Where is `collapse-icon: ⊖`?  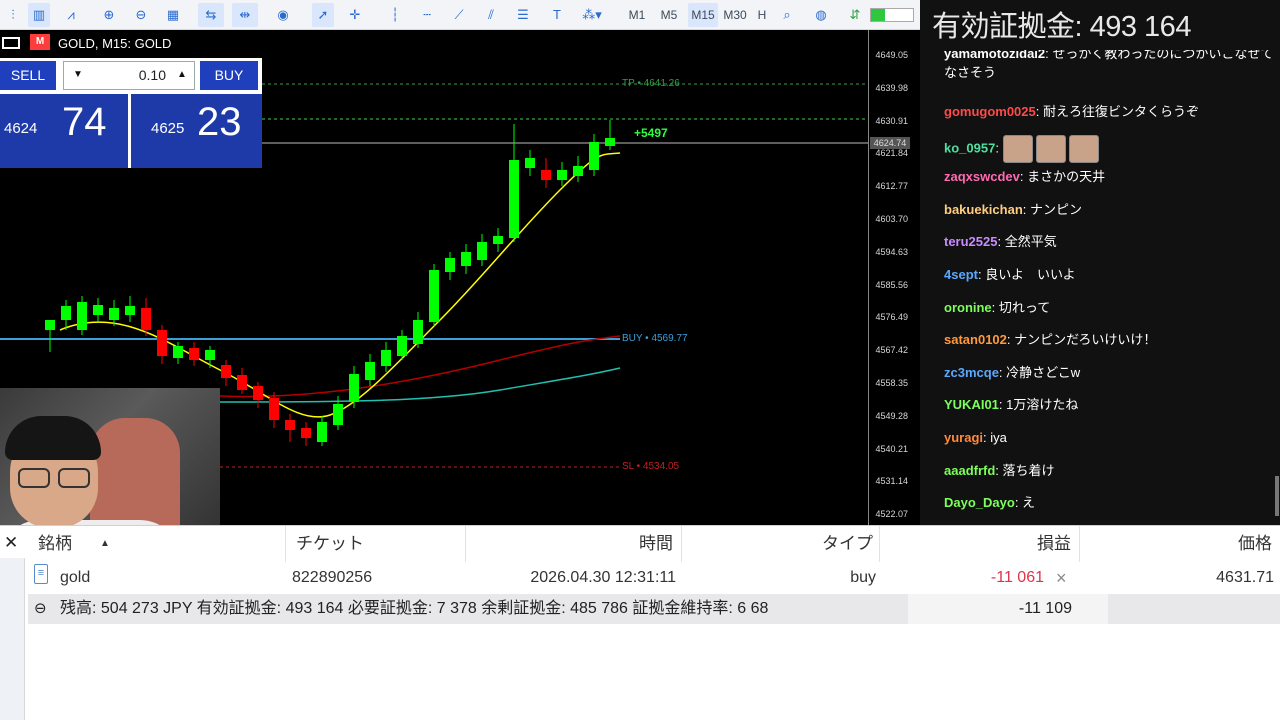 collapse-icon: ⊖ is located at coordinates (40, 609).